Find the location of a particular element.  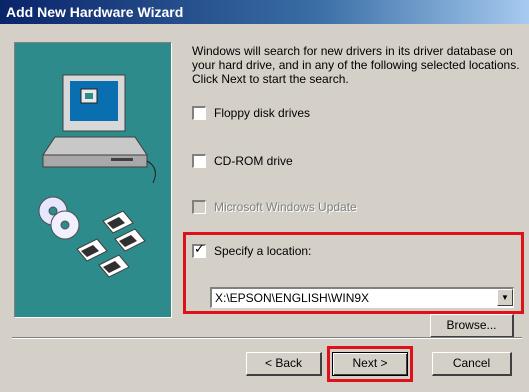

specify-location-label: Specify a location: is located at coordinates (263, 251).